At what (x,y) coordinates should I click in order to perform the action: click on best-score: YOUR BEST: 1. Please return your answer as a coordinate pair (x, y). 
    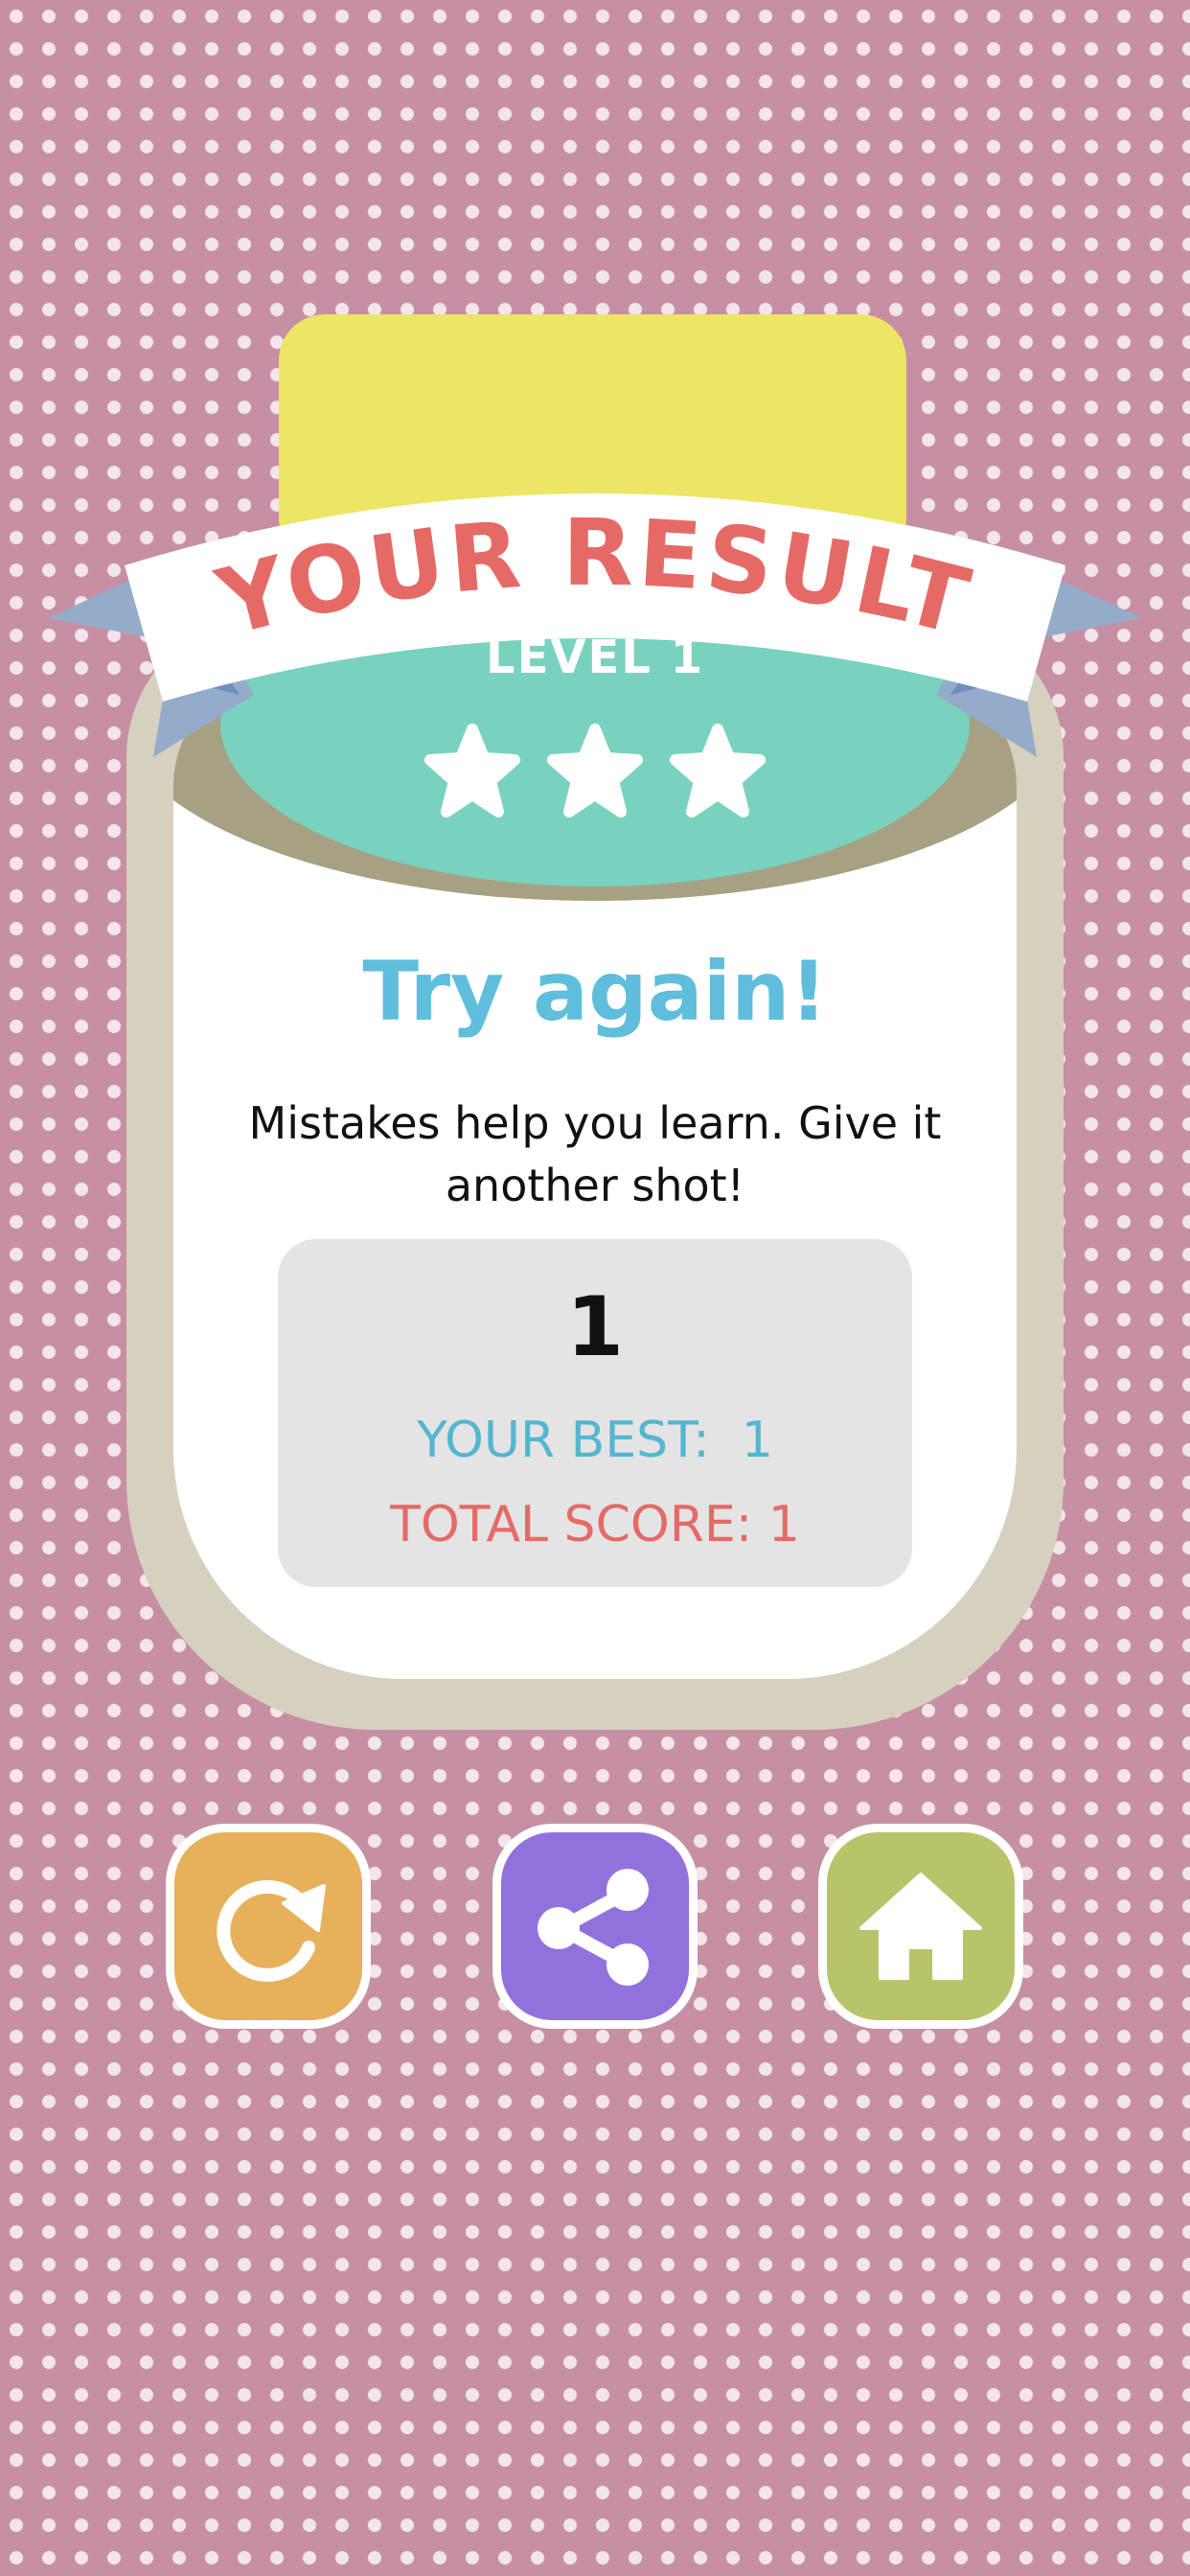
    Looking at the image, I should click on (595, 1440).